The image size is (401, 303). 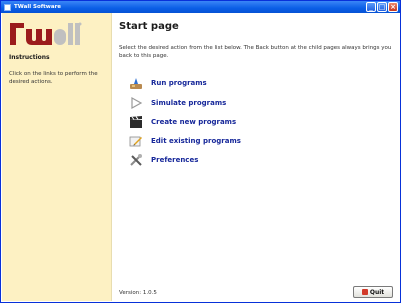 I want to click on maximize-button: □, so click(x=382, y=7).